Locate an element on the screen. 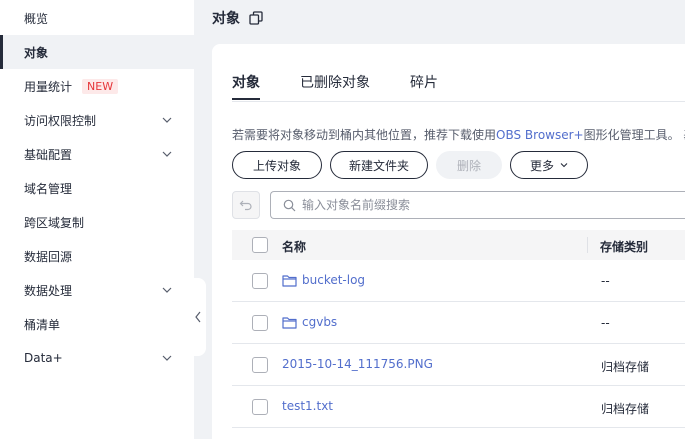 The height and width of the screenshot is (439, 685). tab-deleted-objects: 已删除对象 is located at coordinates (335, 86).